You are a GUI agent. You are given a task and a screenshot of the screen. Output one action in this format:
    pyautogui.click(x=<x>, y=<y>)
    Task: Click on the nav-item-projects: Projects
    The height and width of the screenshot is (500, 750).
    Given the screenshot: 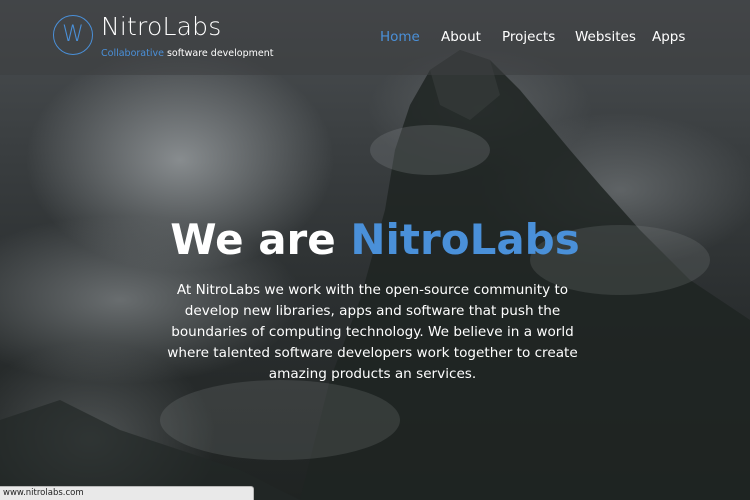 What is the action you would take?
    pyautogui.click(x=528, y=37)
    